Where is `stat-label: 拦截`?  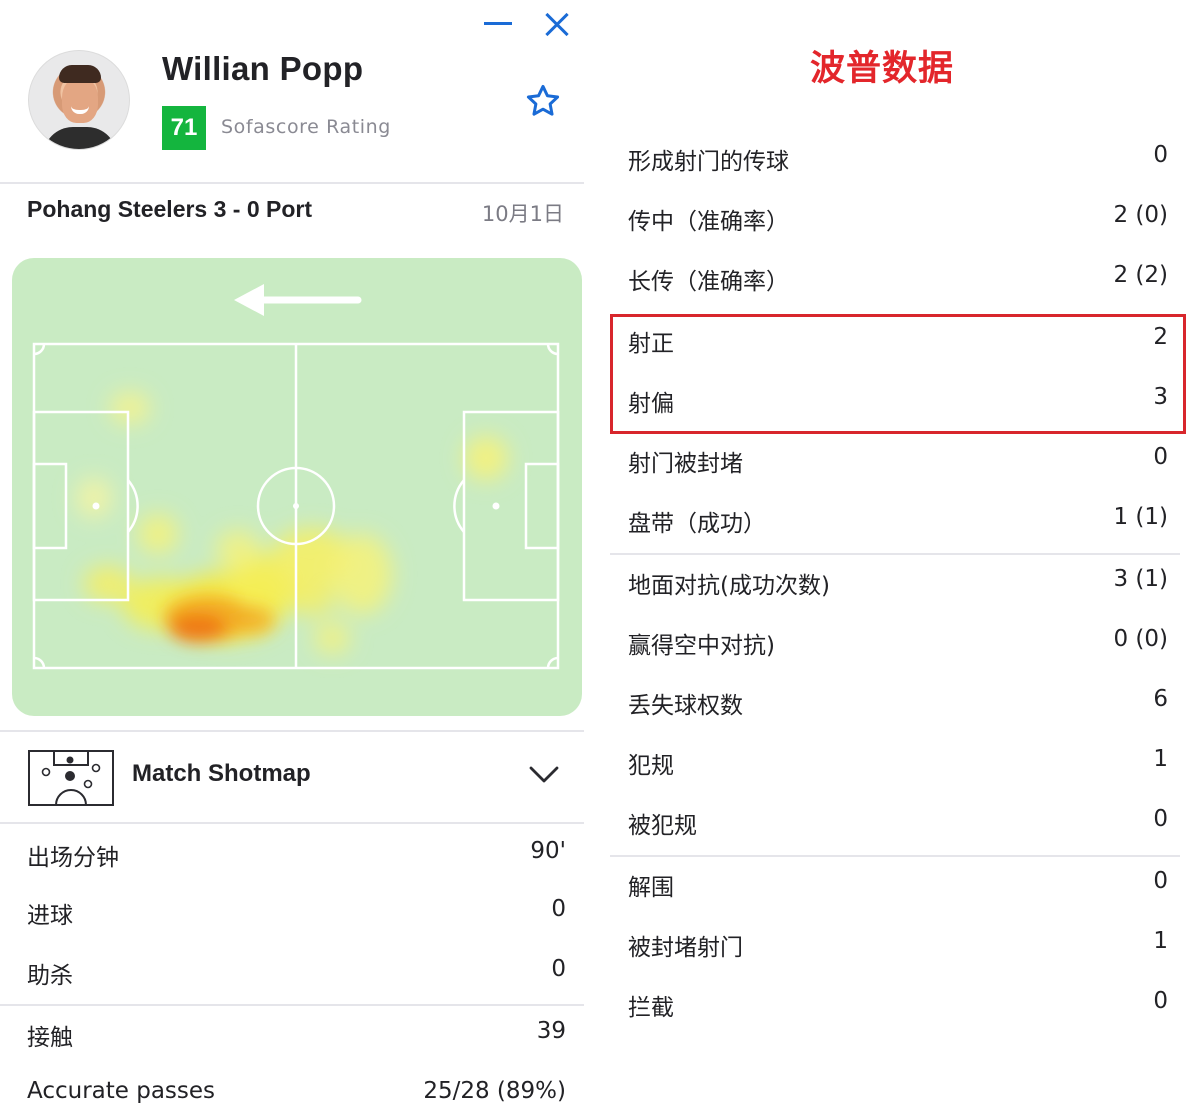
stat-label: 拦截 is located at coordinates (651, 1008).